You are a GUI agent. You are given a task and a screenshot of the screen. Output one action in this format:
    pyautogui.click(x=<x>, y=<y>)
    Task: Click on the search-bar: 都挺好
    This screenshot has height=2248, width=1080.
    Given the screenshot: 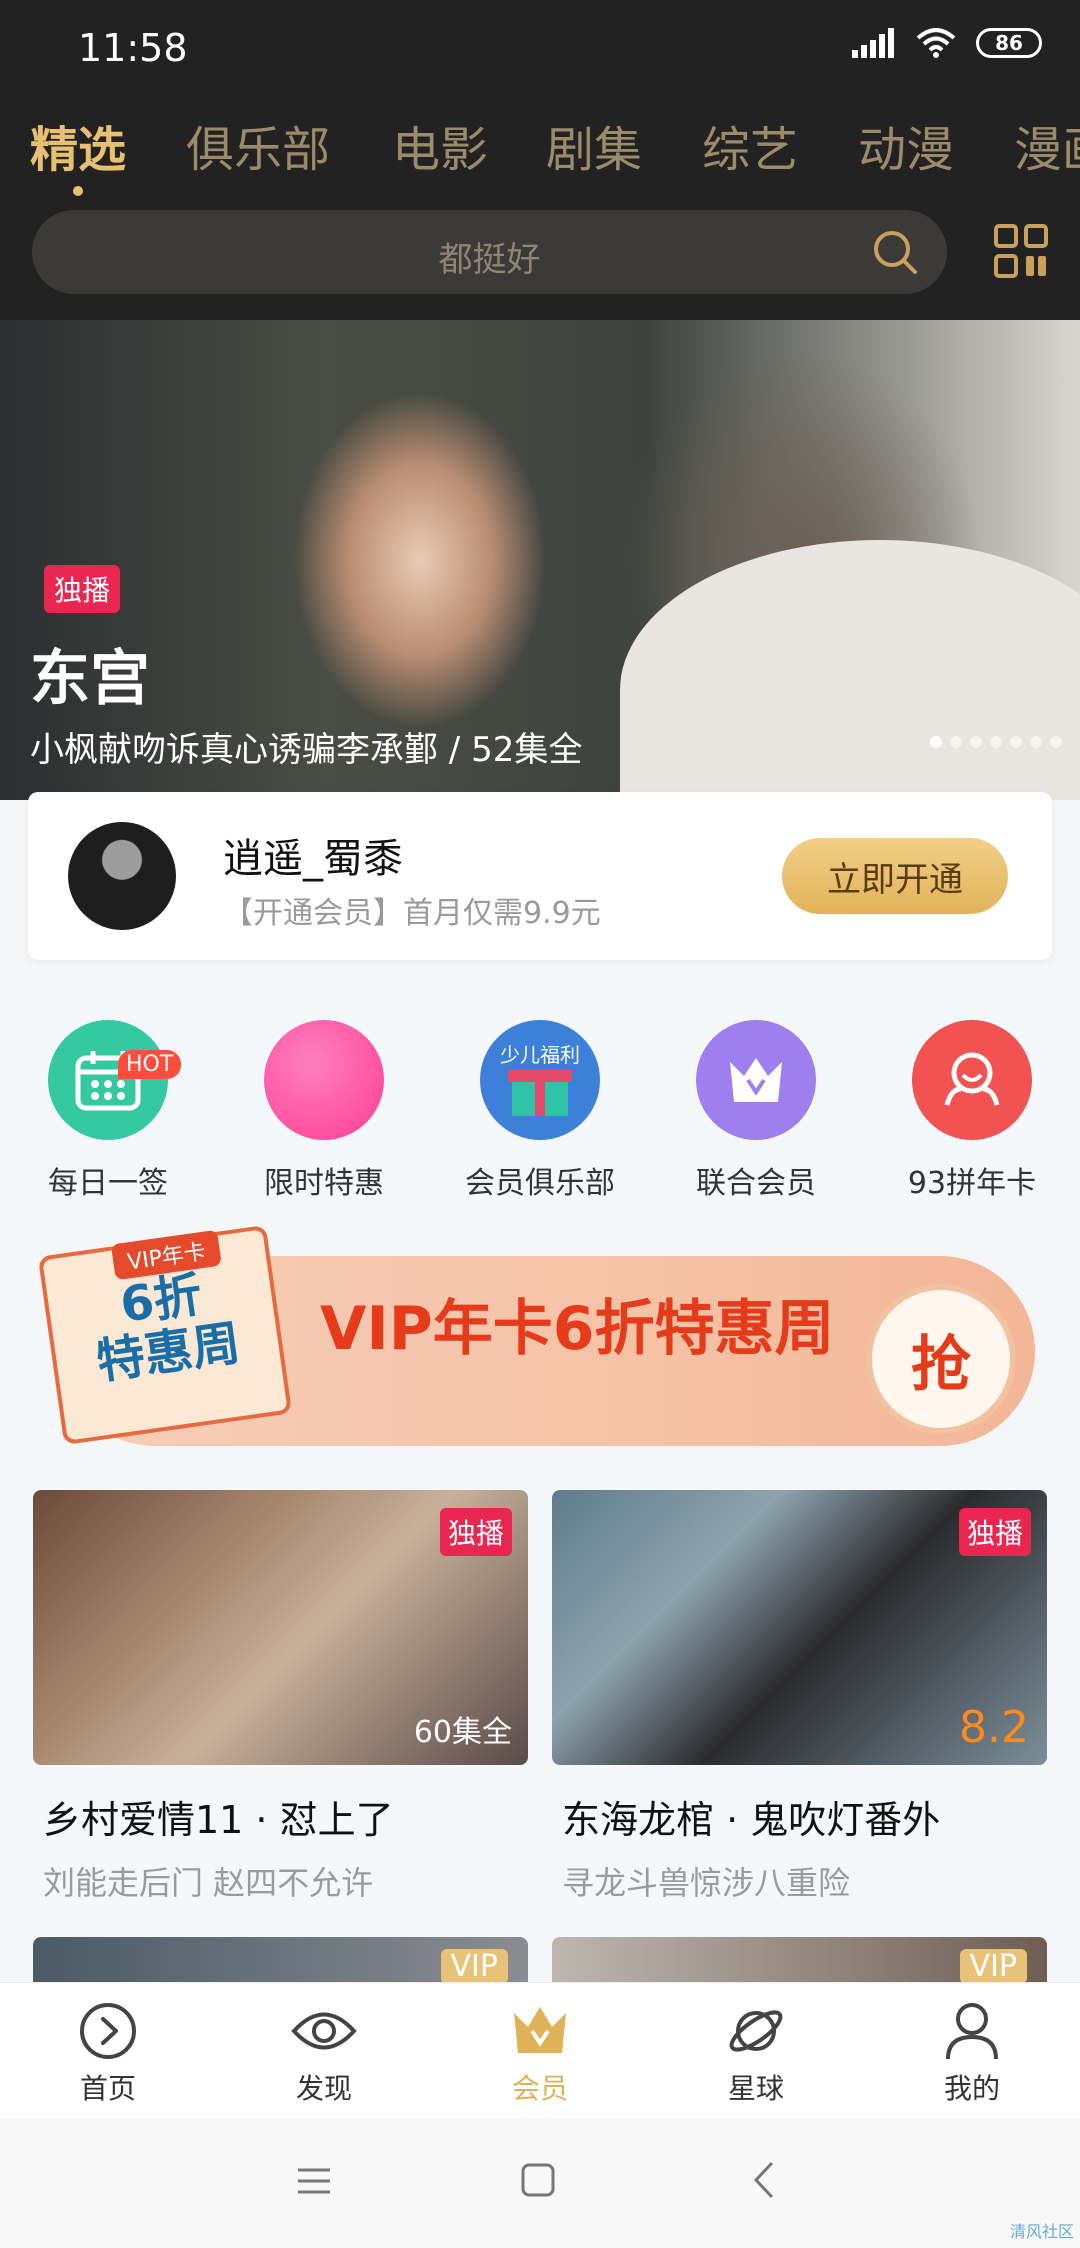 What is the action you would take?
    pyautogui.click(x=489, y=252)
    